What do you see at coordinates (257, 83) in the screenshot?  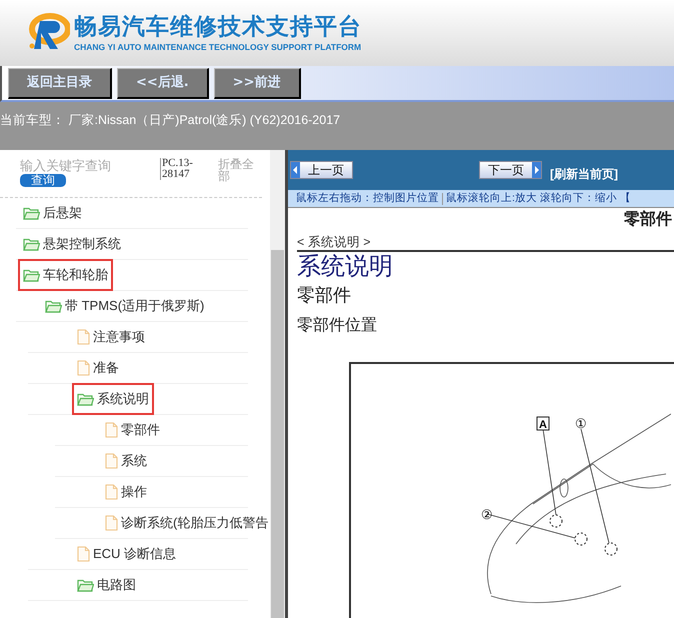 I see `nav-button: >>前进` at bounding box center [257, 83].